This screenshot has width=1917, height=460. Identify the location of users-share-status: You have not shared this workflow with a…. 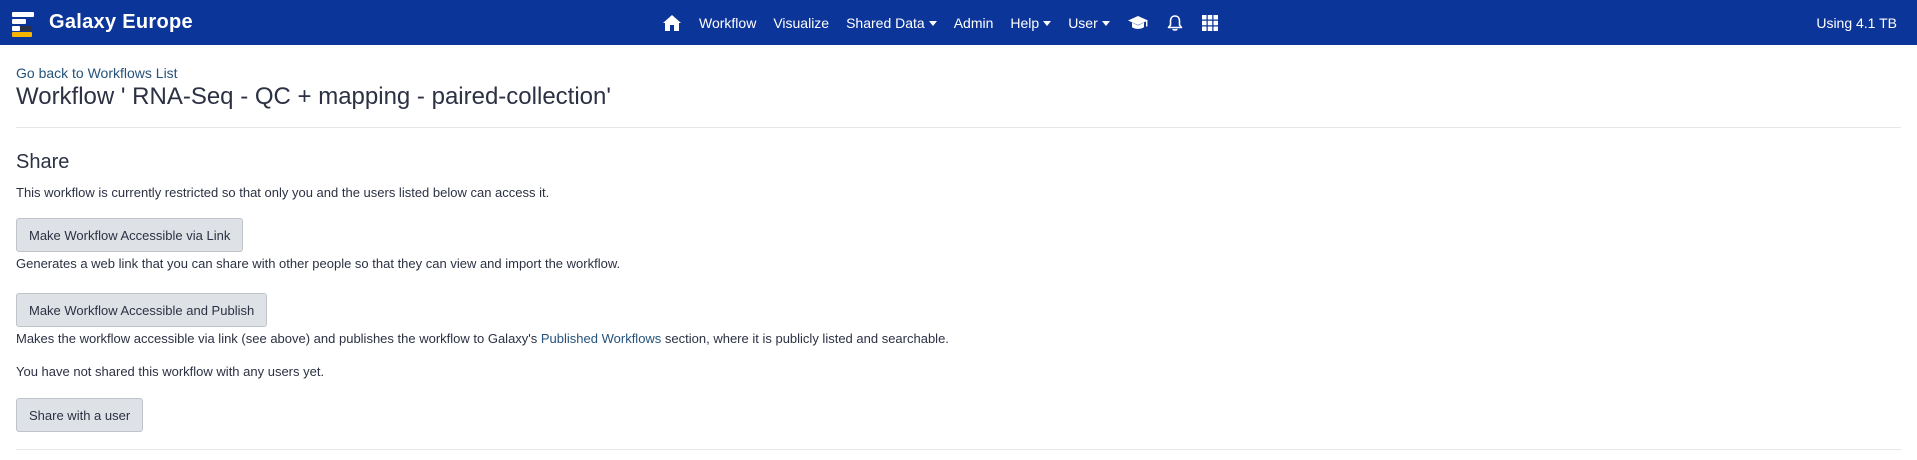
(170, 371).